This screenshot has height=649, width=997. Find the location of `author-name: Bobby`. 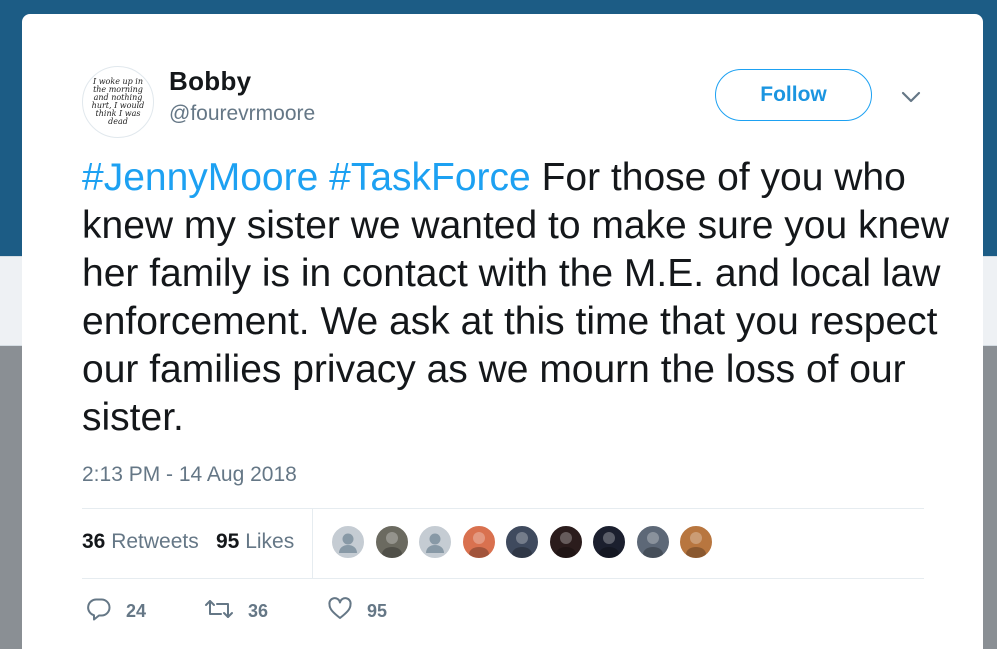

author-name: Bobby is located at coordinates (210, 81).